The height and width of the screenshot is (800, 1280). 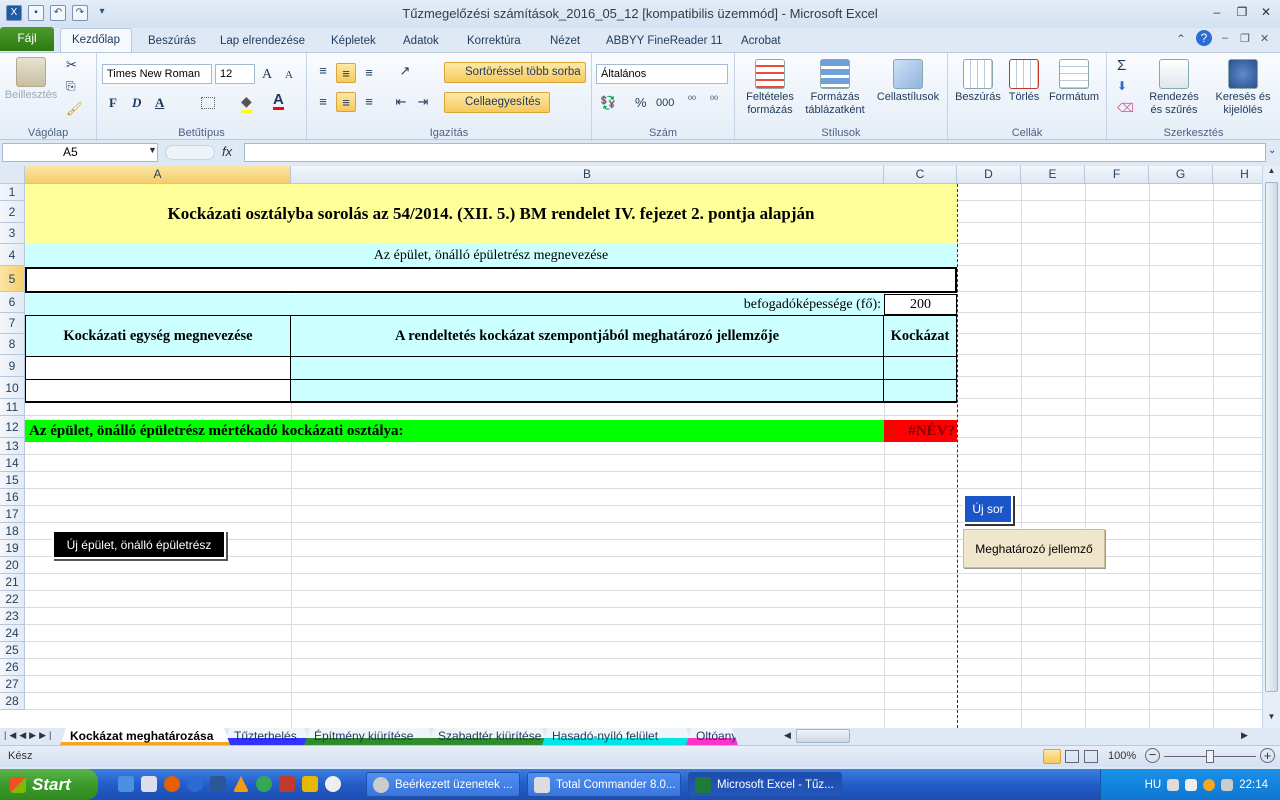 I want to click on tab-insert: Beszúrás, so click(x=172, y=42).